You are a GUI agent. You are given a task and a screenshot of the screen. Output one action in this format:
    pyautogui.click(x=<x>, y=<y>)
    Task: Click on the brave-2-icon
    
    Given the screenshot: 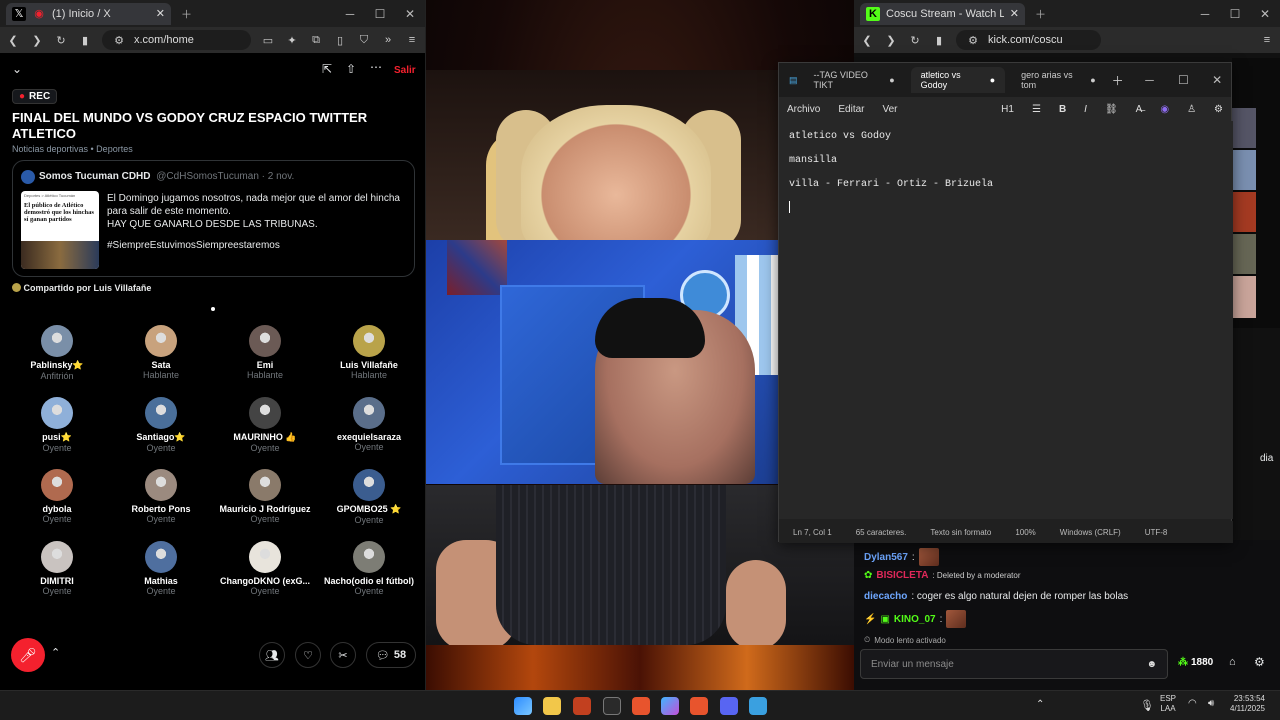 What is the action you would take?
    pyautogui.click(x=699, y=706)
    